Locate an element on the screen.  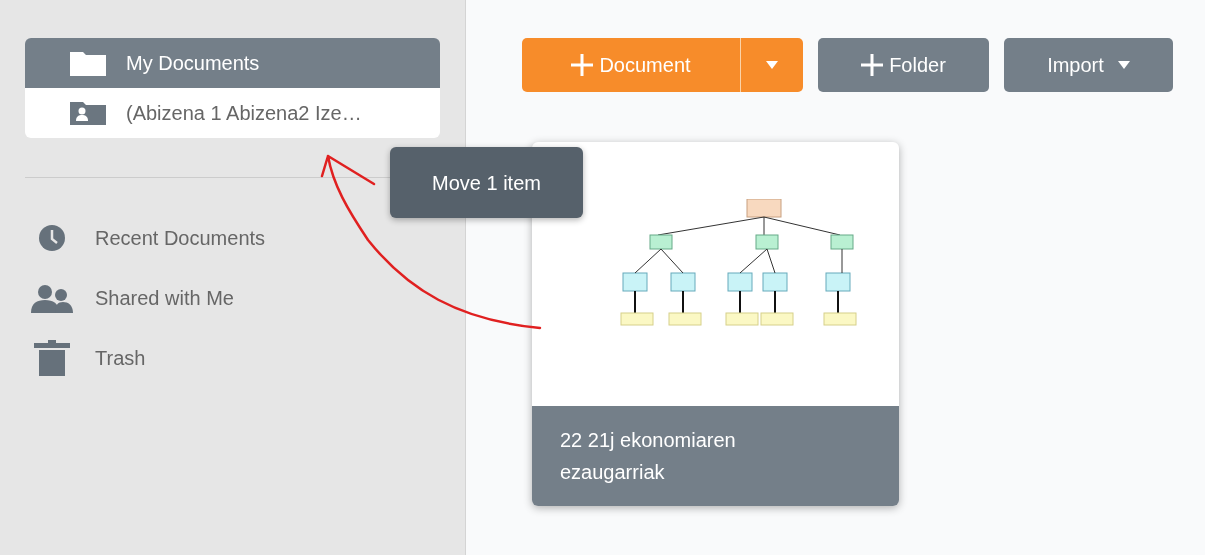
people-icon is located at coordinates (52, 298).